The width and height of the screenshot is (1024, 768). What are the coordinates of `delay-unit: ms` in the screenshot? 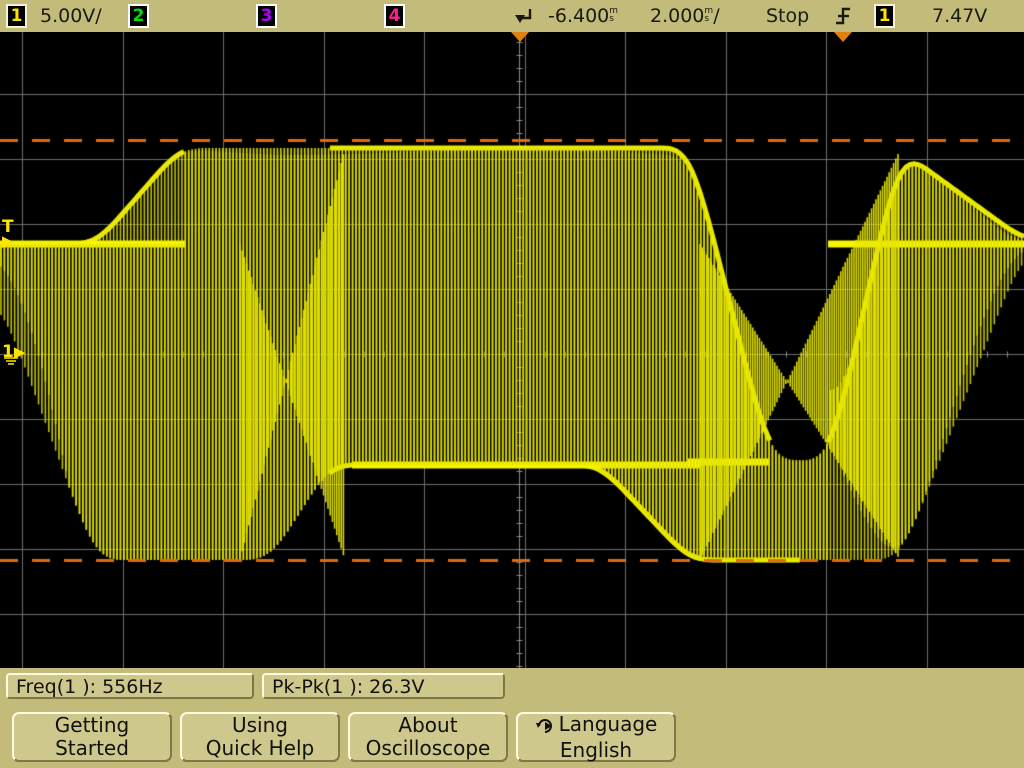 It's located at (613, 15).